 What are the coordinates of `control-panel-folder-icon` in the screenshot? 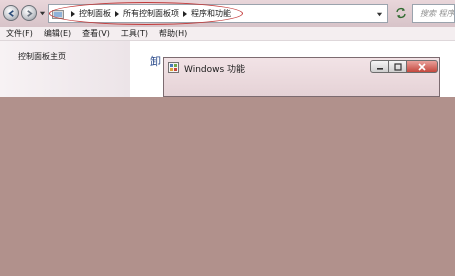 It's located at (58, 14).